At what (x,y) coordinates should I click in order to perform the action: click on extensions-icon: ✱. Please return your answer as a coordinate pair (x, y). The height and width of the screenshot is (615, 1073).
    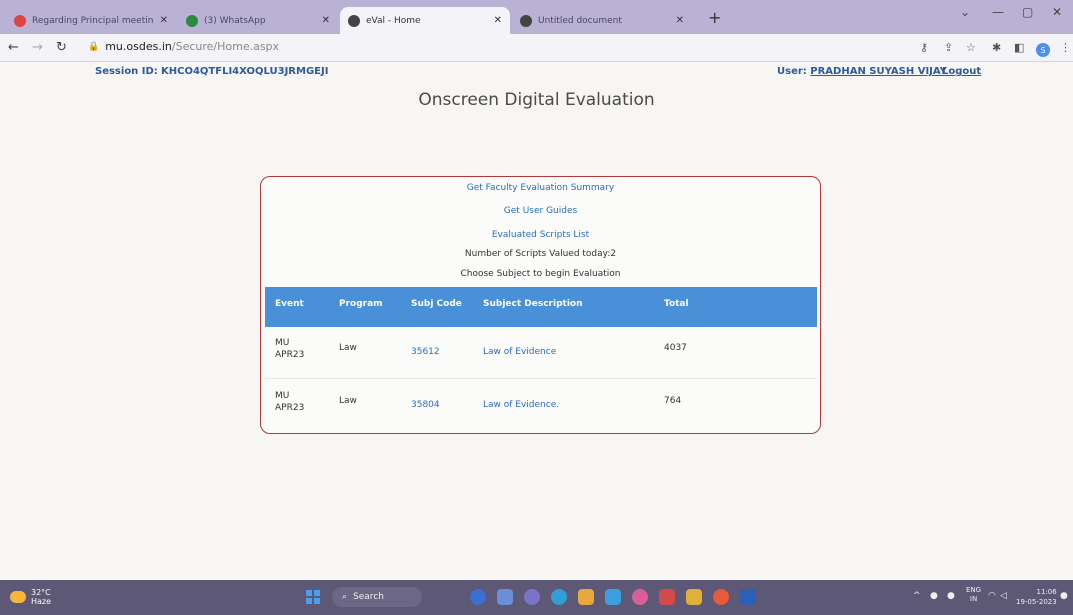
    Looking at the image, I should click on (996, 47).